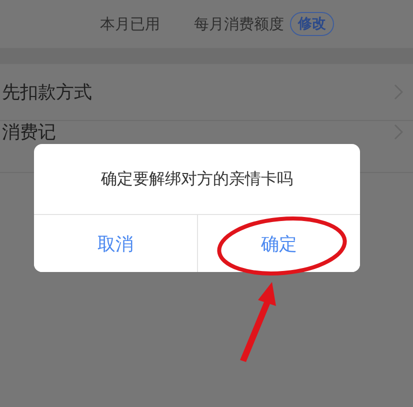 The width and height of the screenshot is (413, 407). I want to click on menu-item-label: 先扣款方式, so click(47, 92).